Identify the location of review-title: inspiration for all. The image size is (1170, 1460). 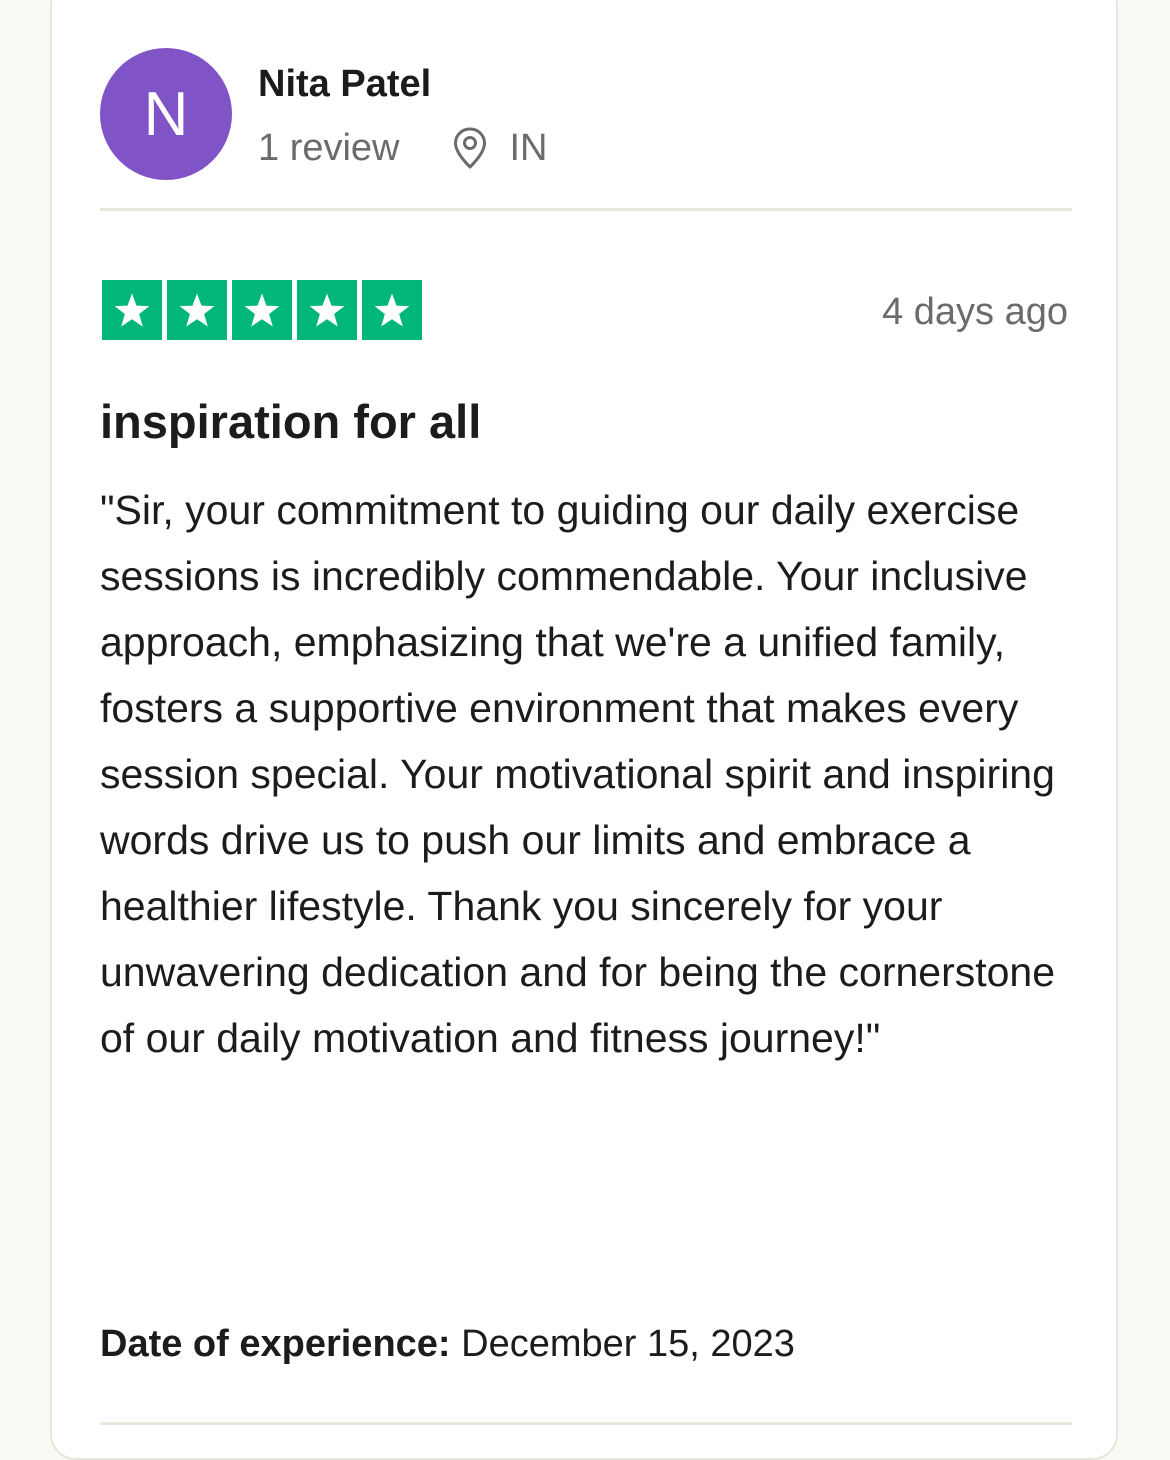
(290, 422).